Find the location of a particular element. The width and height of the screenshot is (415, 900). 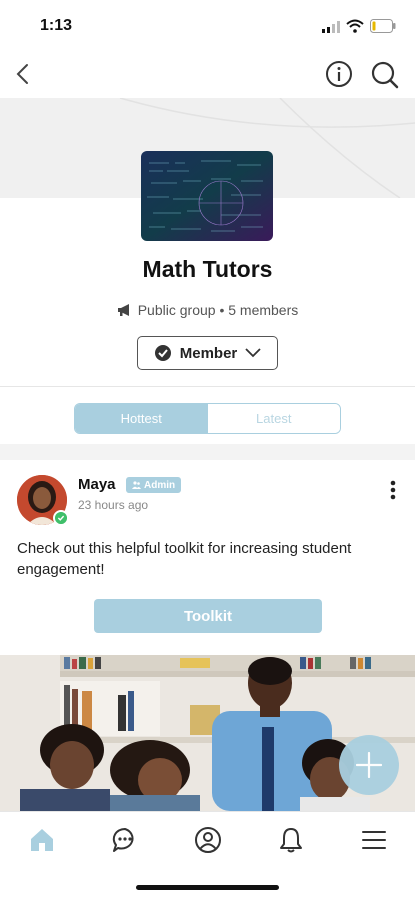

divider is located at coordinates (207, 386).